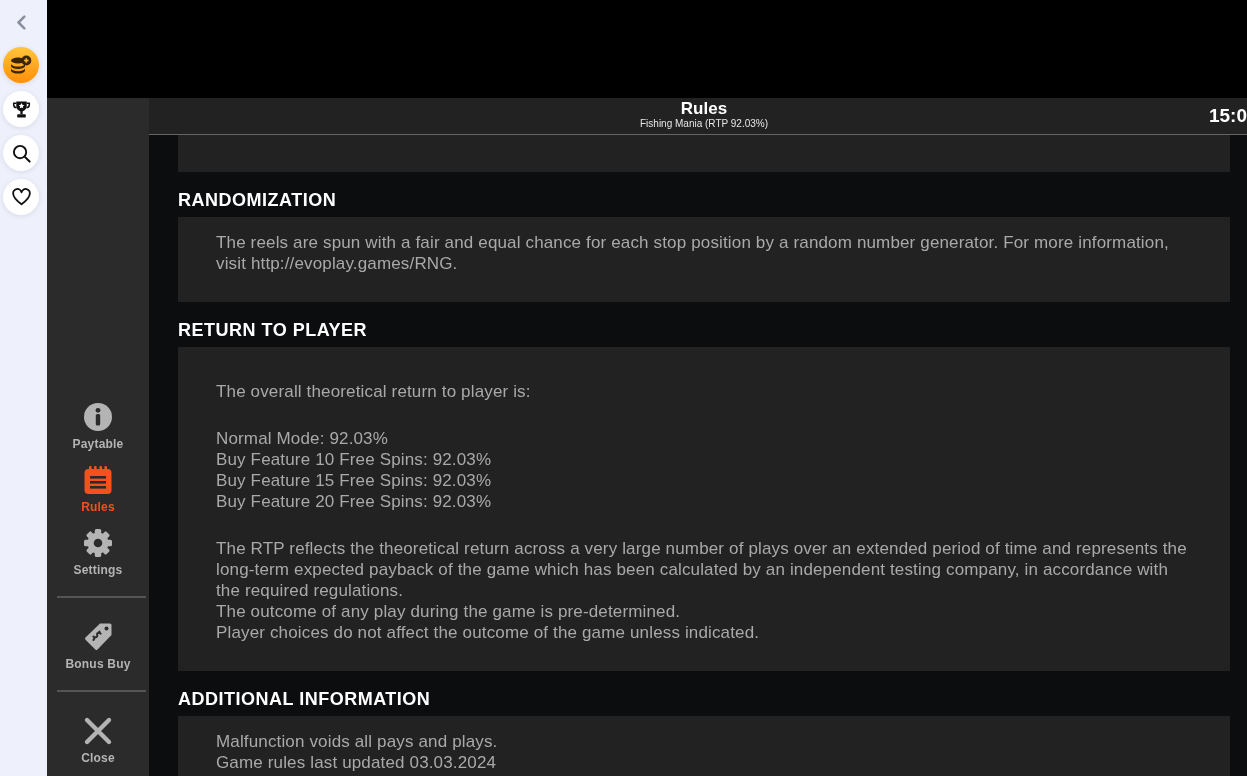 The width and height of the screenshot is (1247, 776). I want to click on rules-text: Player choices do not affect the outcome of the game unless indicated., so click(488, 632).